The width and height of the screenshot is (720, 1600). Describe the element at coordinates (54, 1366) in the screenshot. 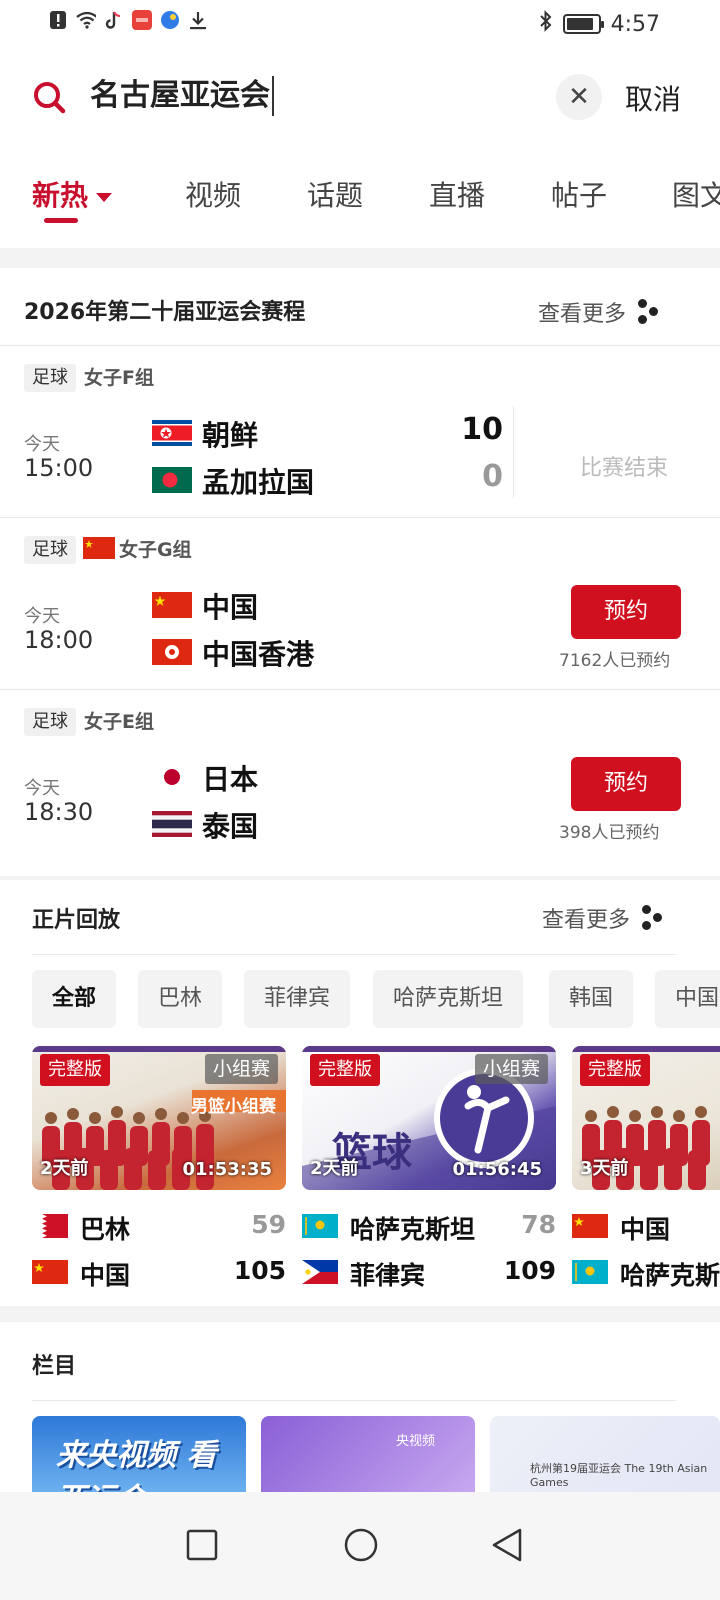

I see `columns-title: 栏目` at that location.